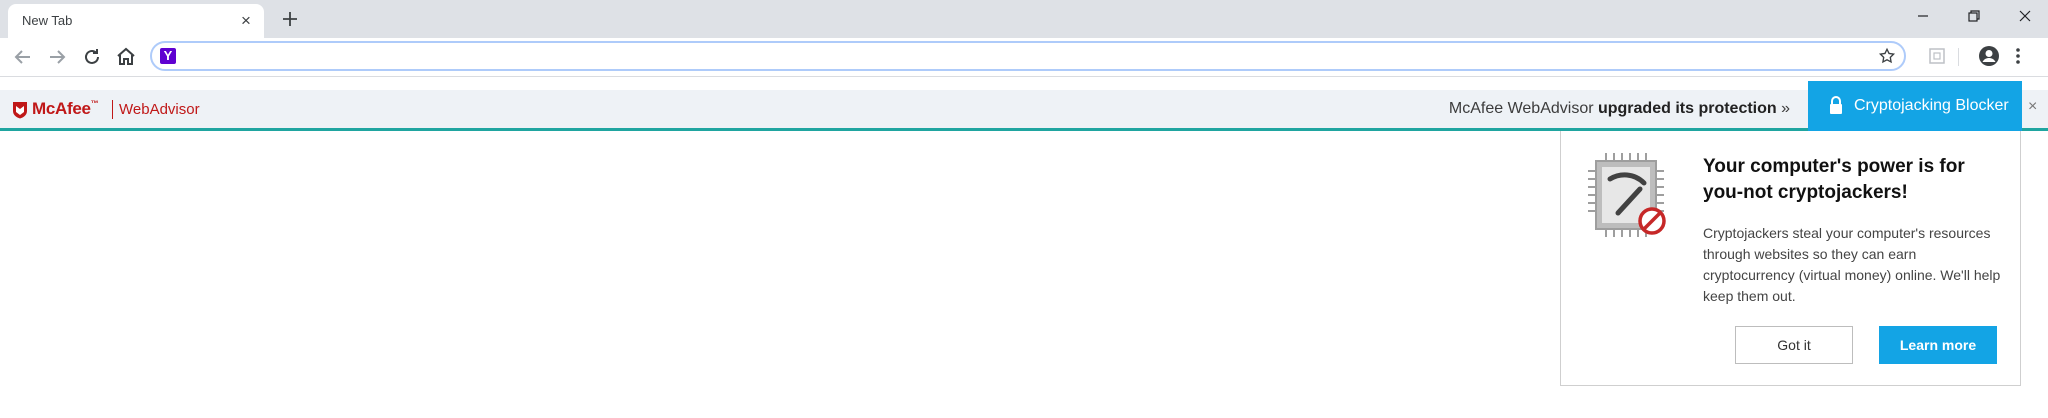 Image resolution: width=2048 pixels, height=418 pixels. Describe the element at coordinates (136, 21) in the screenshot. I see `browser-tab: New Tab ×` at that location.